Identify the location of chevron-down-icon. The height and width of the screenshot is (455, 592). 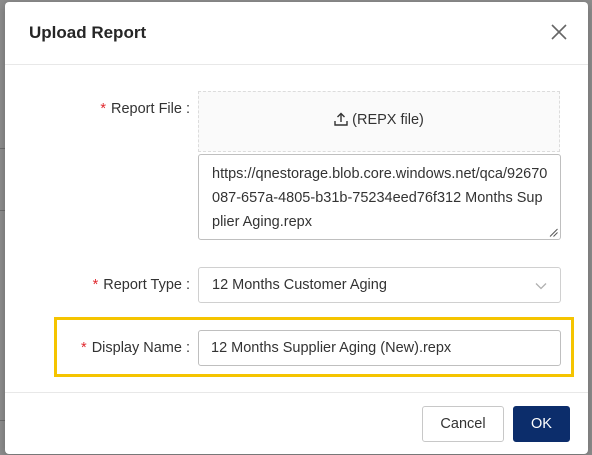
(541, 286).